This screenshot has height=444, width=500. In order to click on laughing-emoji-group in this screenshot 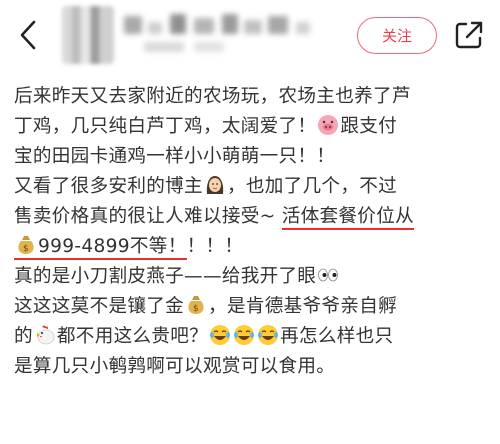, I will do `click(244, 336)`.